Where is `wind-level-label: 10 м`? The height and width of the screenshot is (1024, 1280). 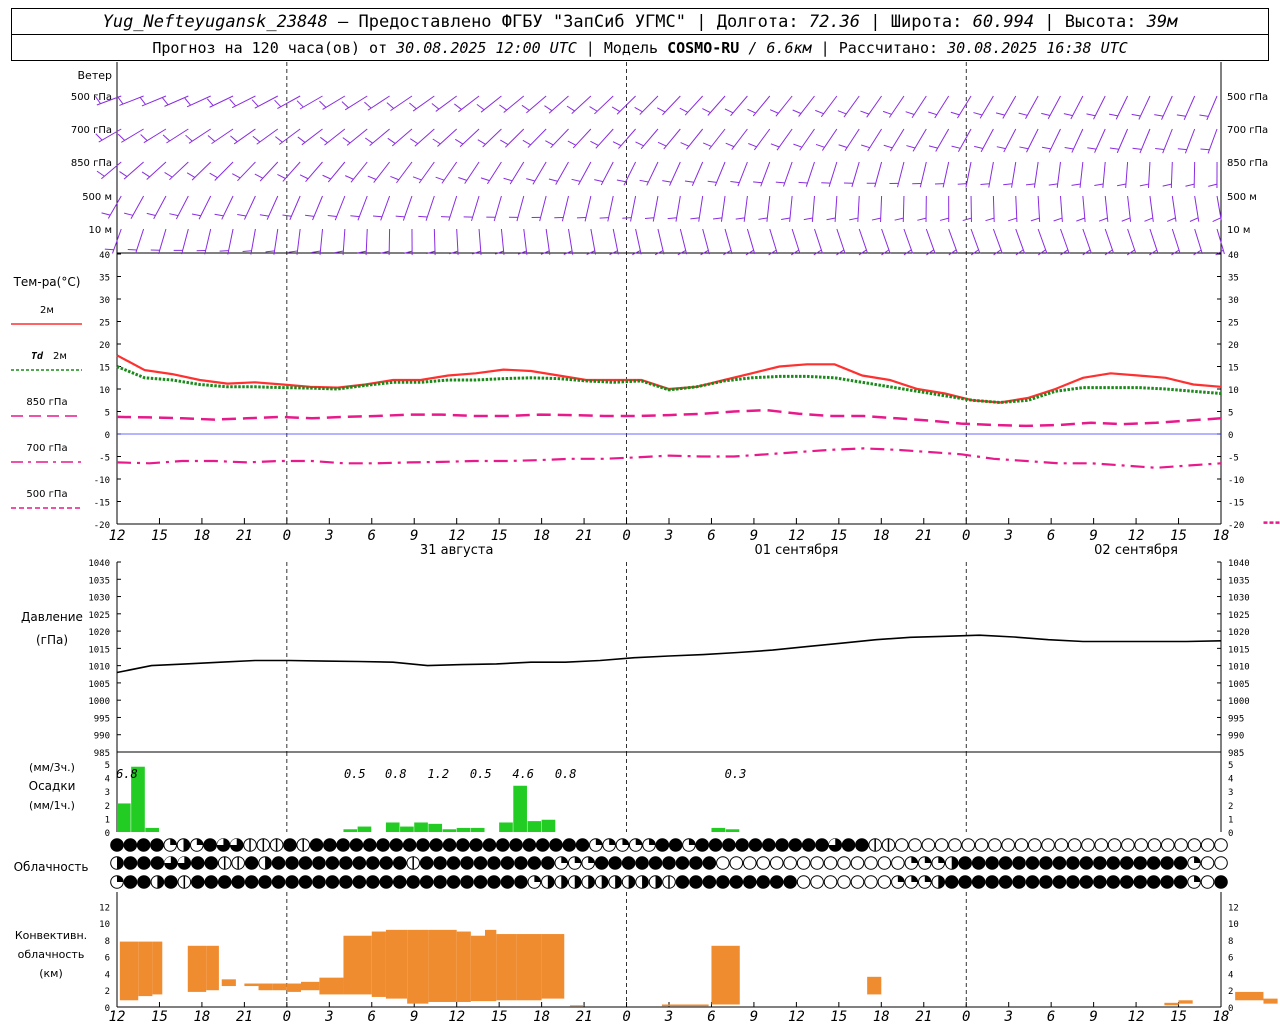
wind-level-label: 10 м is located at coordinates (100, 230).